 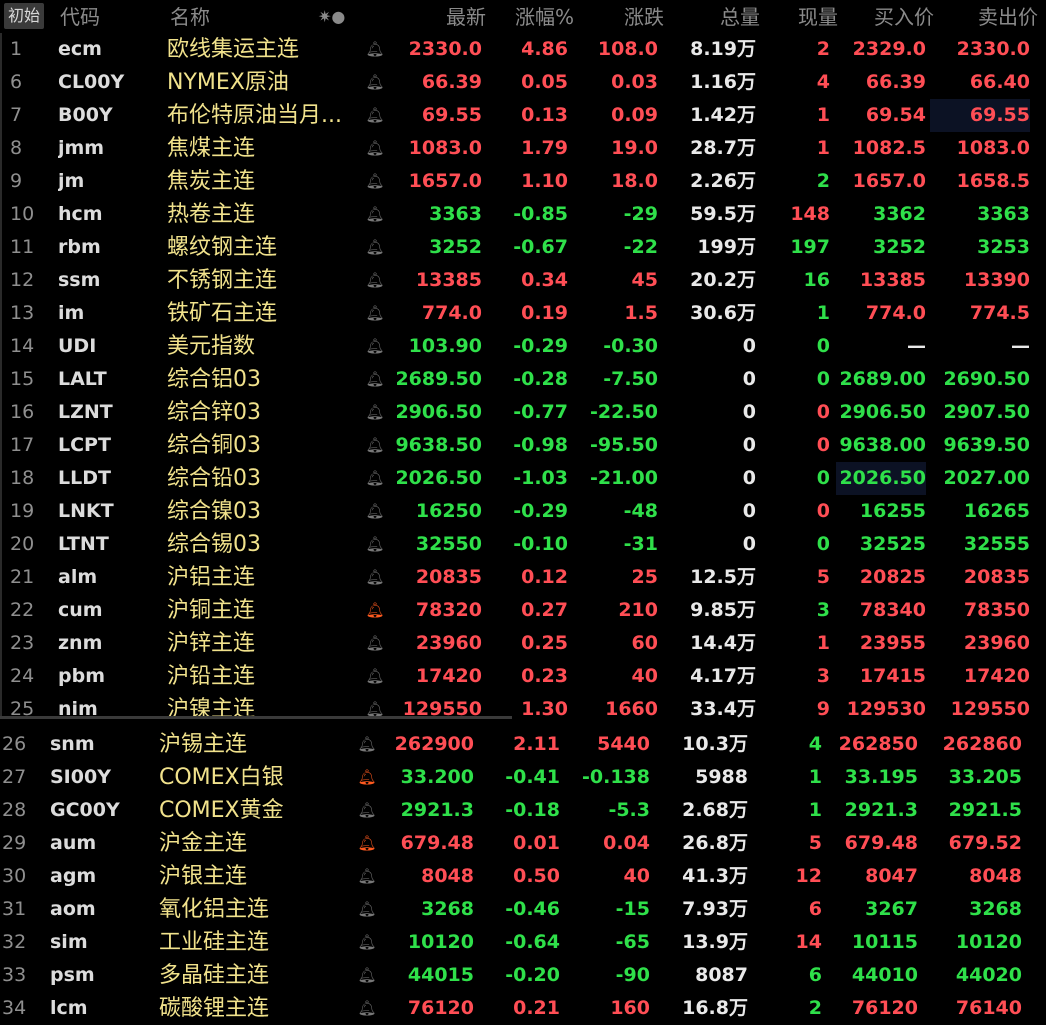 What do you see at coordinates (810, 247) in the screenshot?
I see `row-cur: 197` at bounding box center [810, 247].